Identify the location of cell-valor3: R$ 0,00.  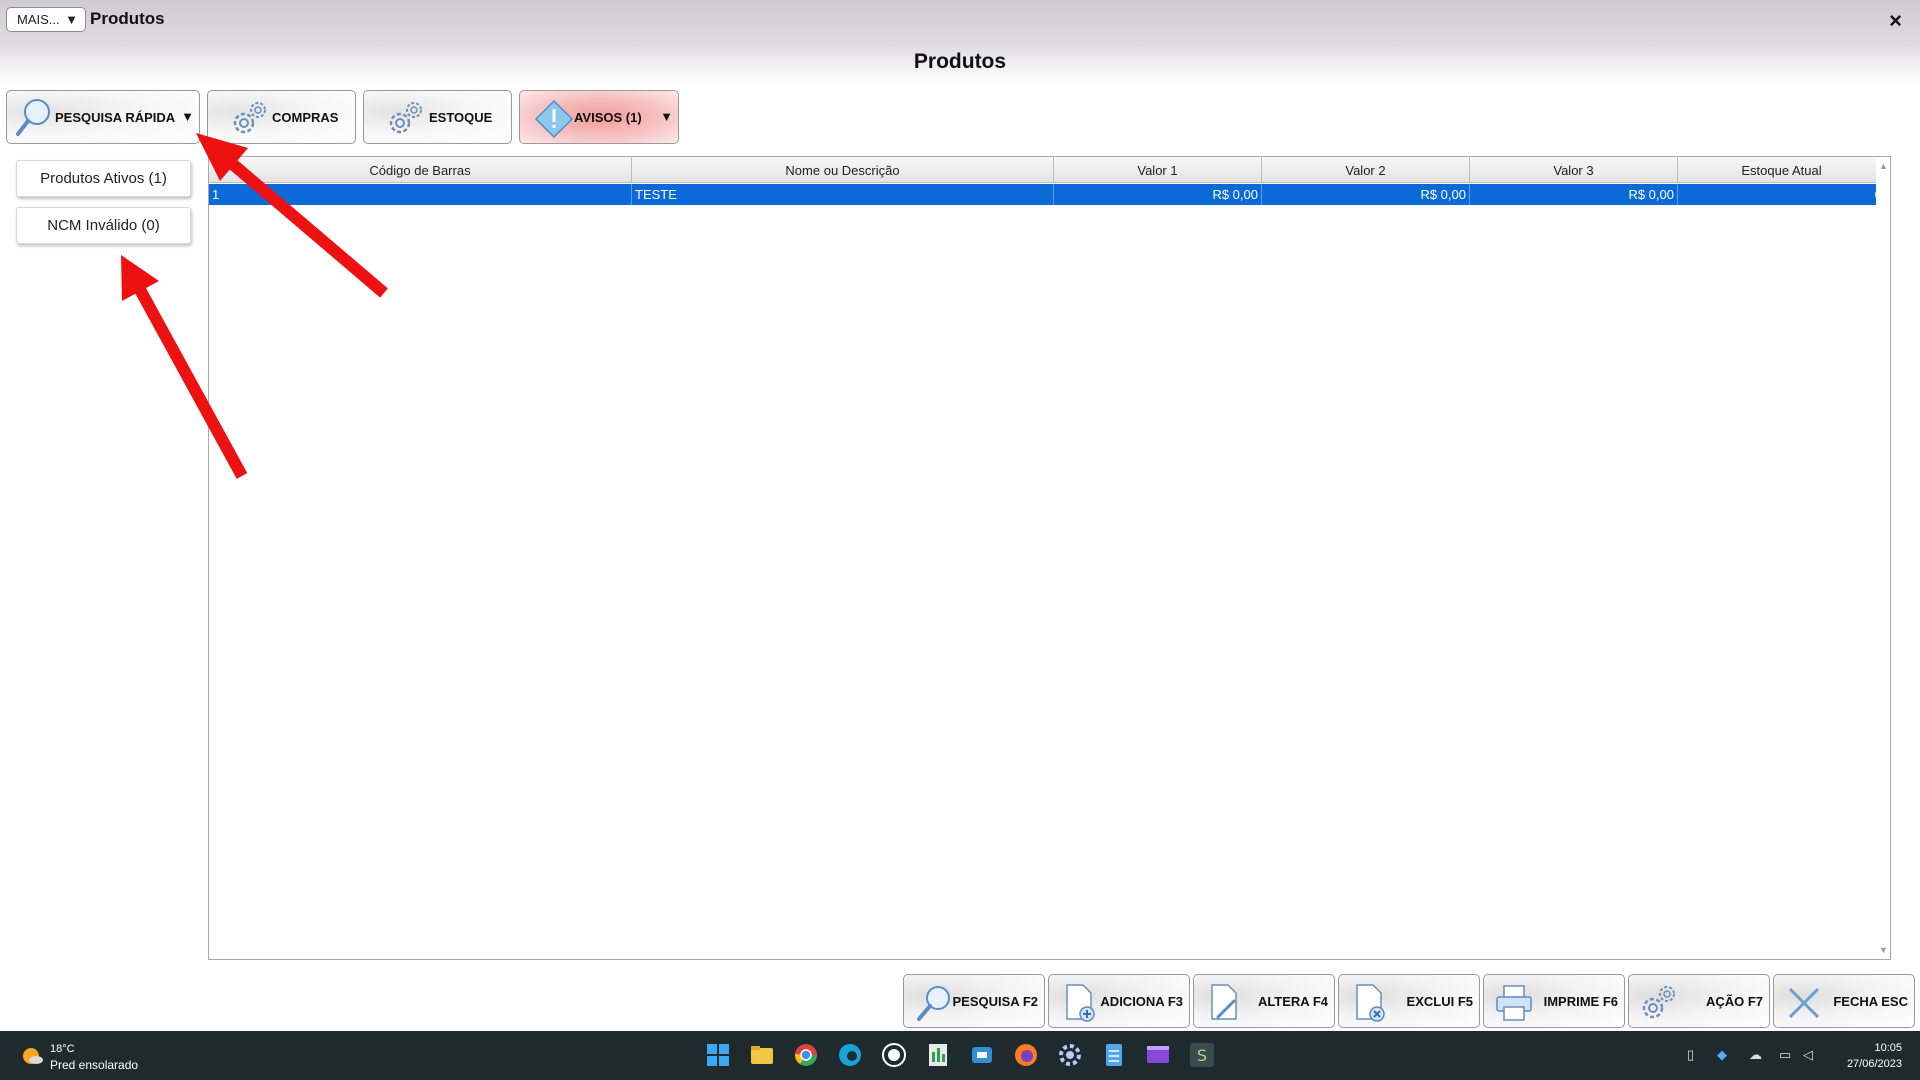
(1574, 194).